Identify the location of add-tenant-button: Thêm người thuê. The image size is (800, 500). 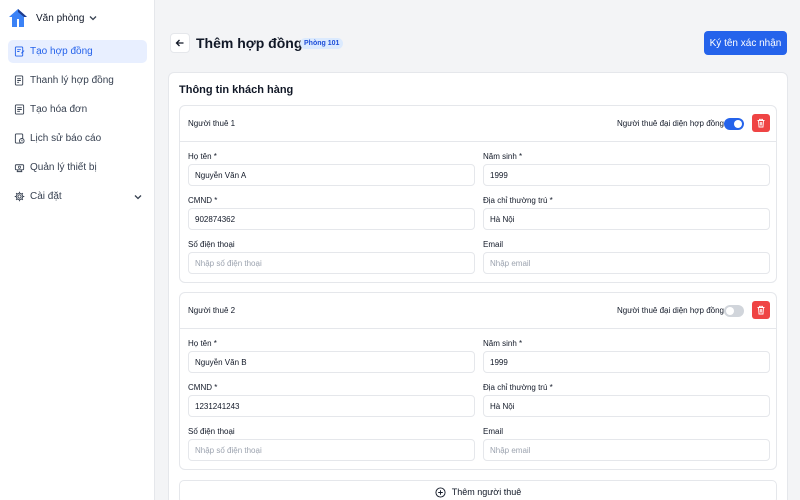
(478, 490).